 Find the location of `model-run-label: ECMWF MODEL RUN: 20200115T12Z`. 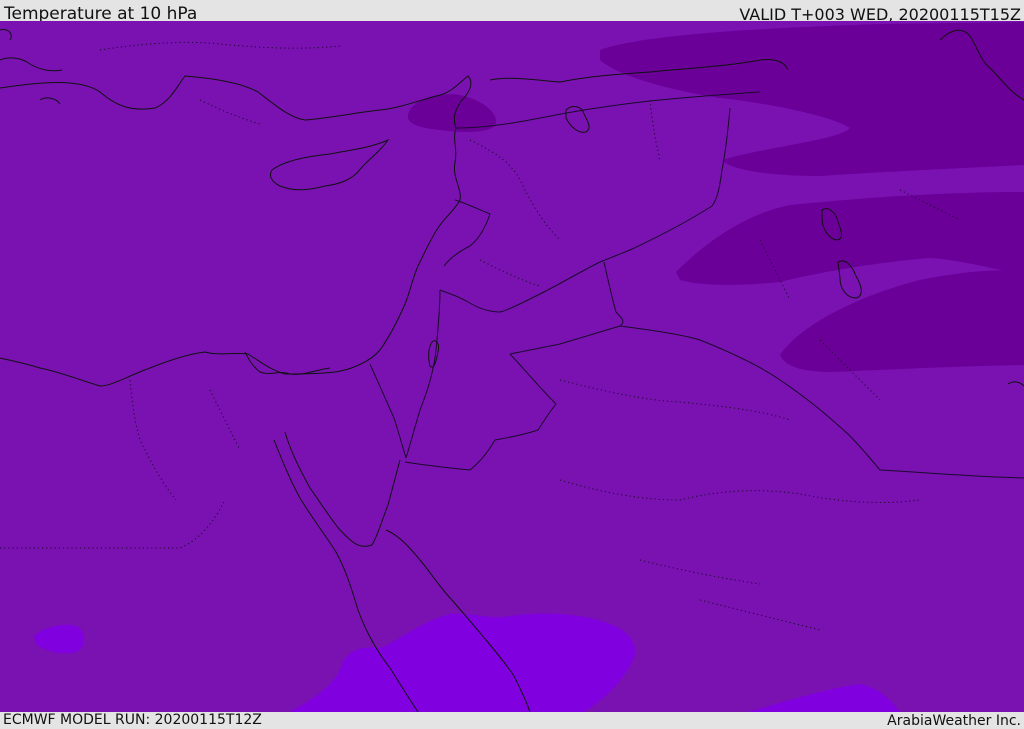

model-run-label: ECMWF MODEL RUN: 20200115T12Z is located at coordinates (132, 720).